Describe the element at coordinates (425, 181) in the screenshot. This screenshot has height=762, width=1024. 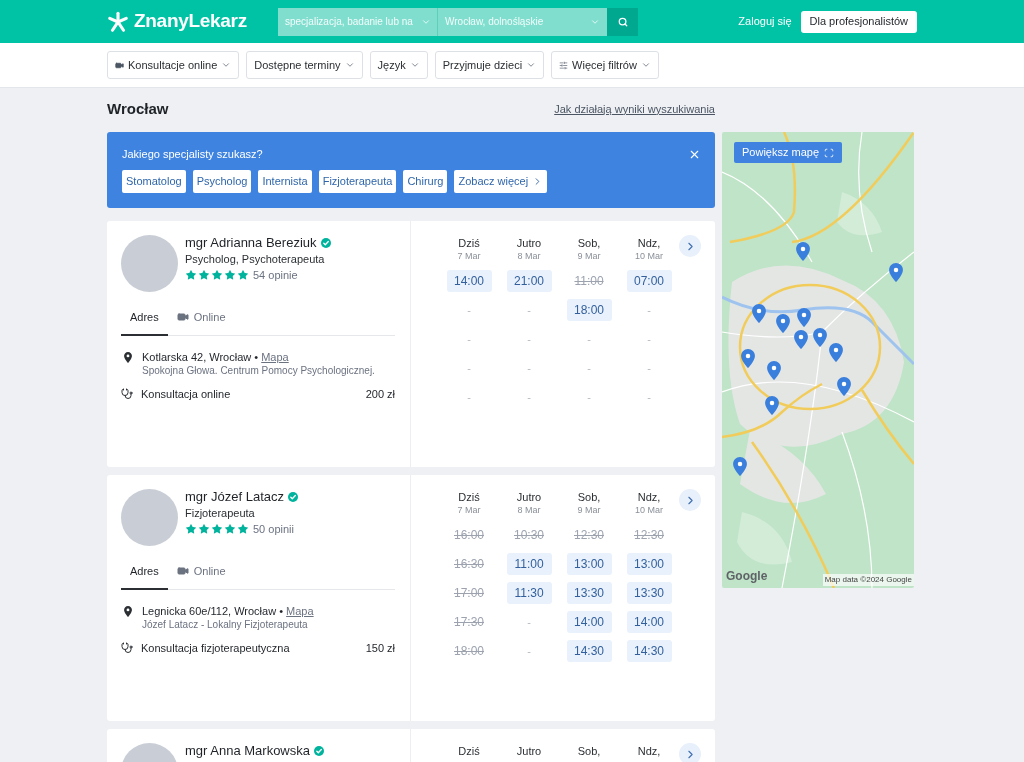
I see `specialty-button: Chirurg` at that location.